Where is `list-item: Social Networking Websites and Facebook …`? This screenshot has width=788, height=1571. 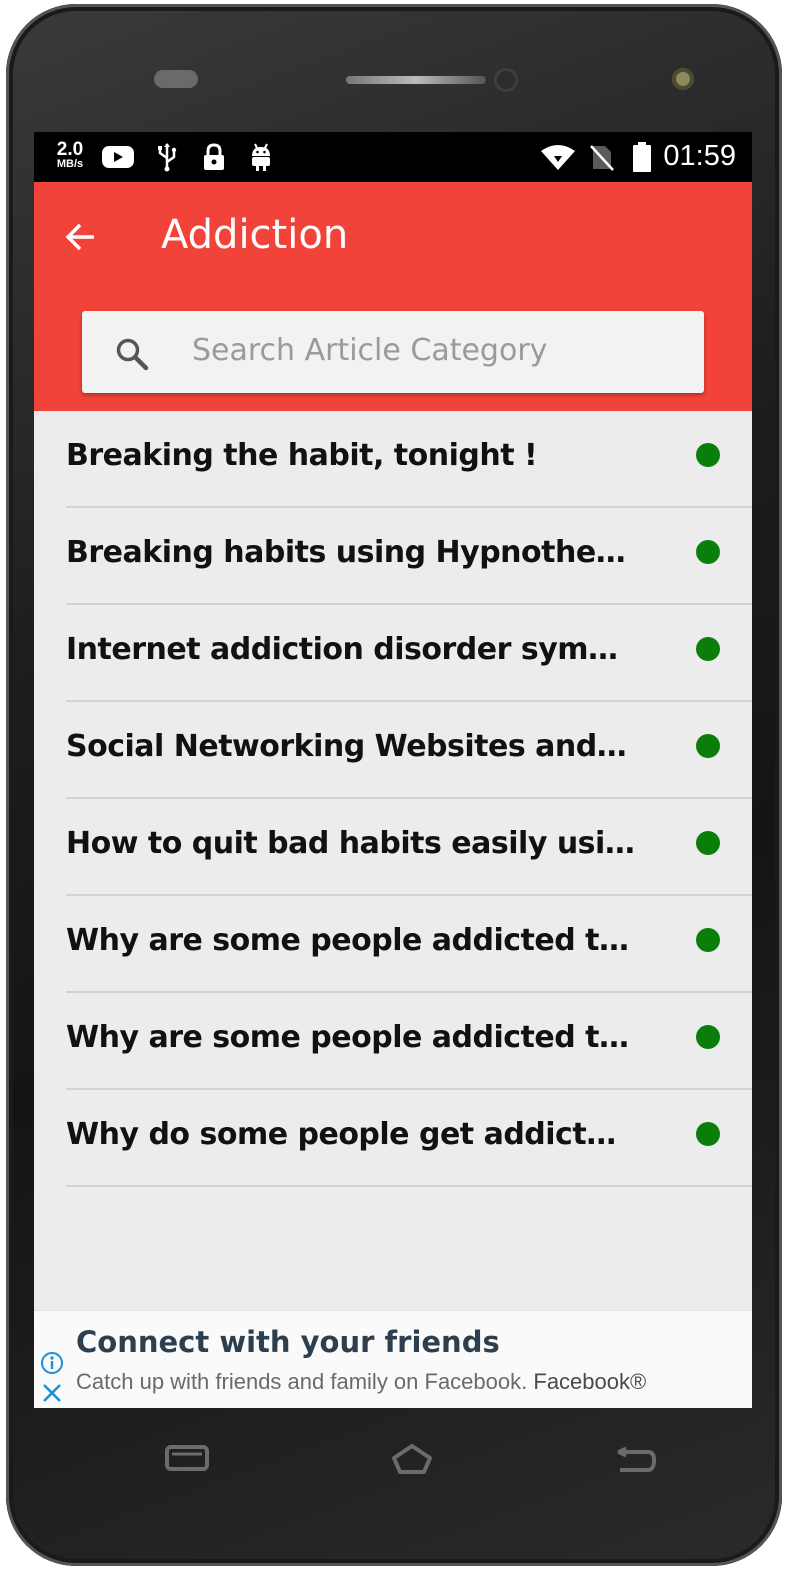
list-item: Social Networking Websites and Facebook … is located at coordinates (409, 750).